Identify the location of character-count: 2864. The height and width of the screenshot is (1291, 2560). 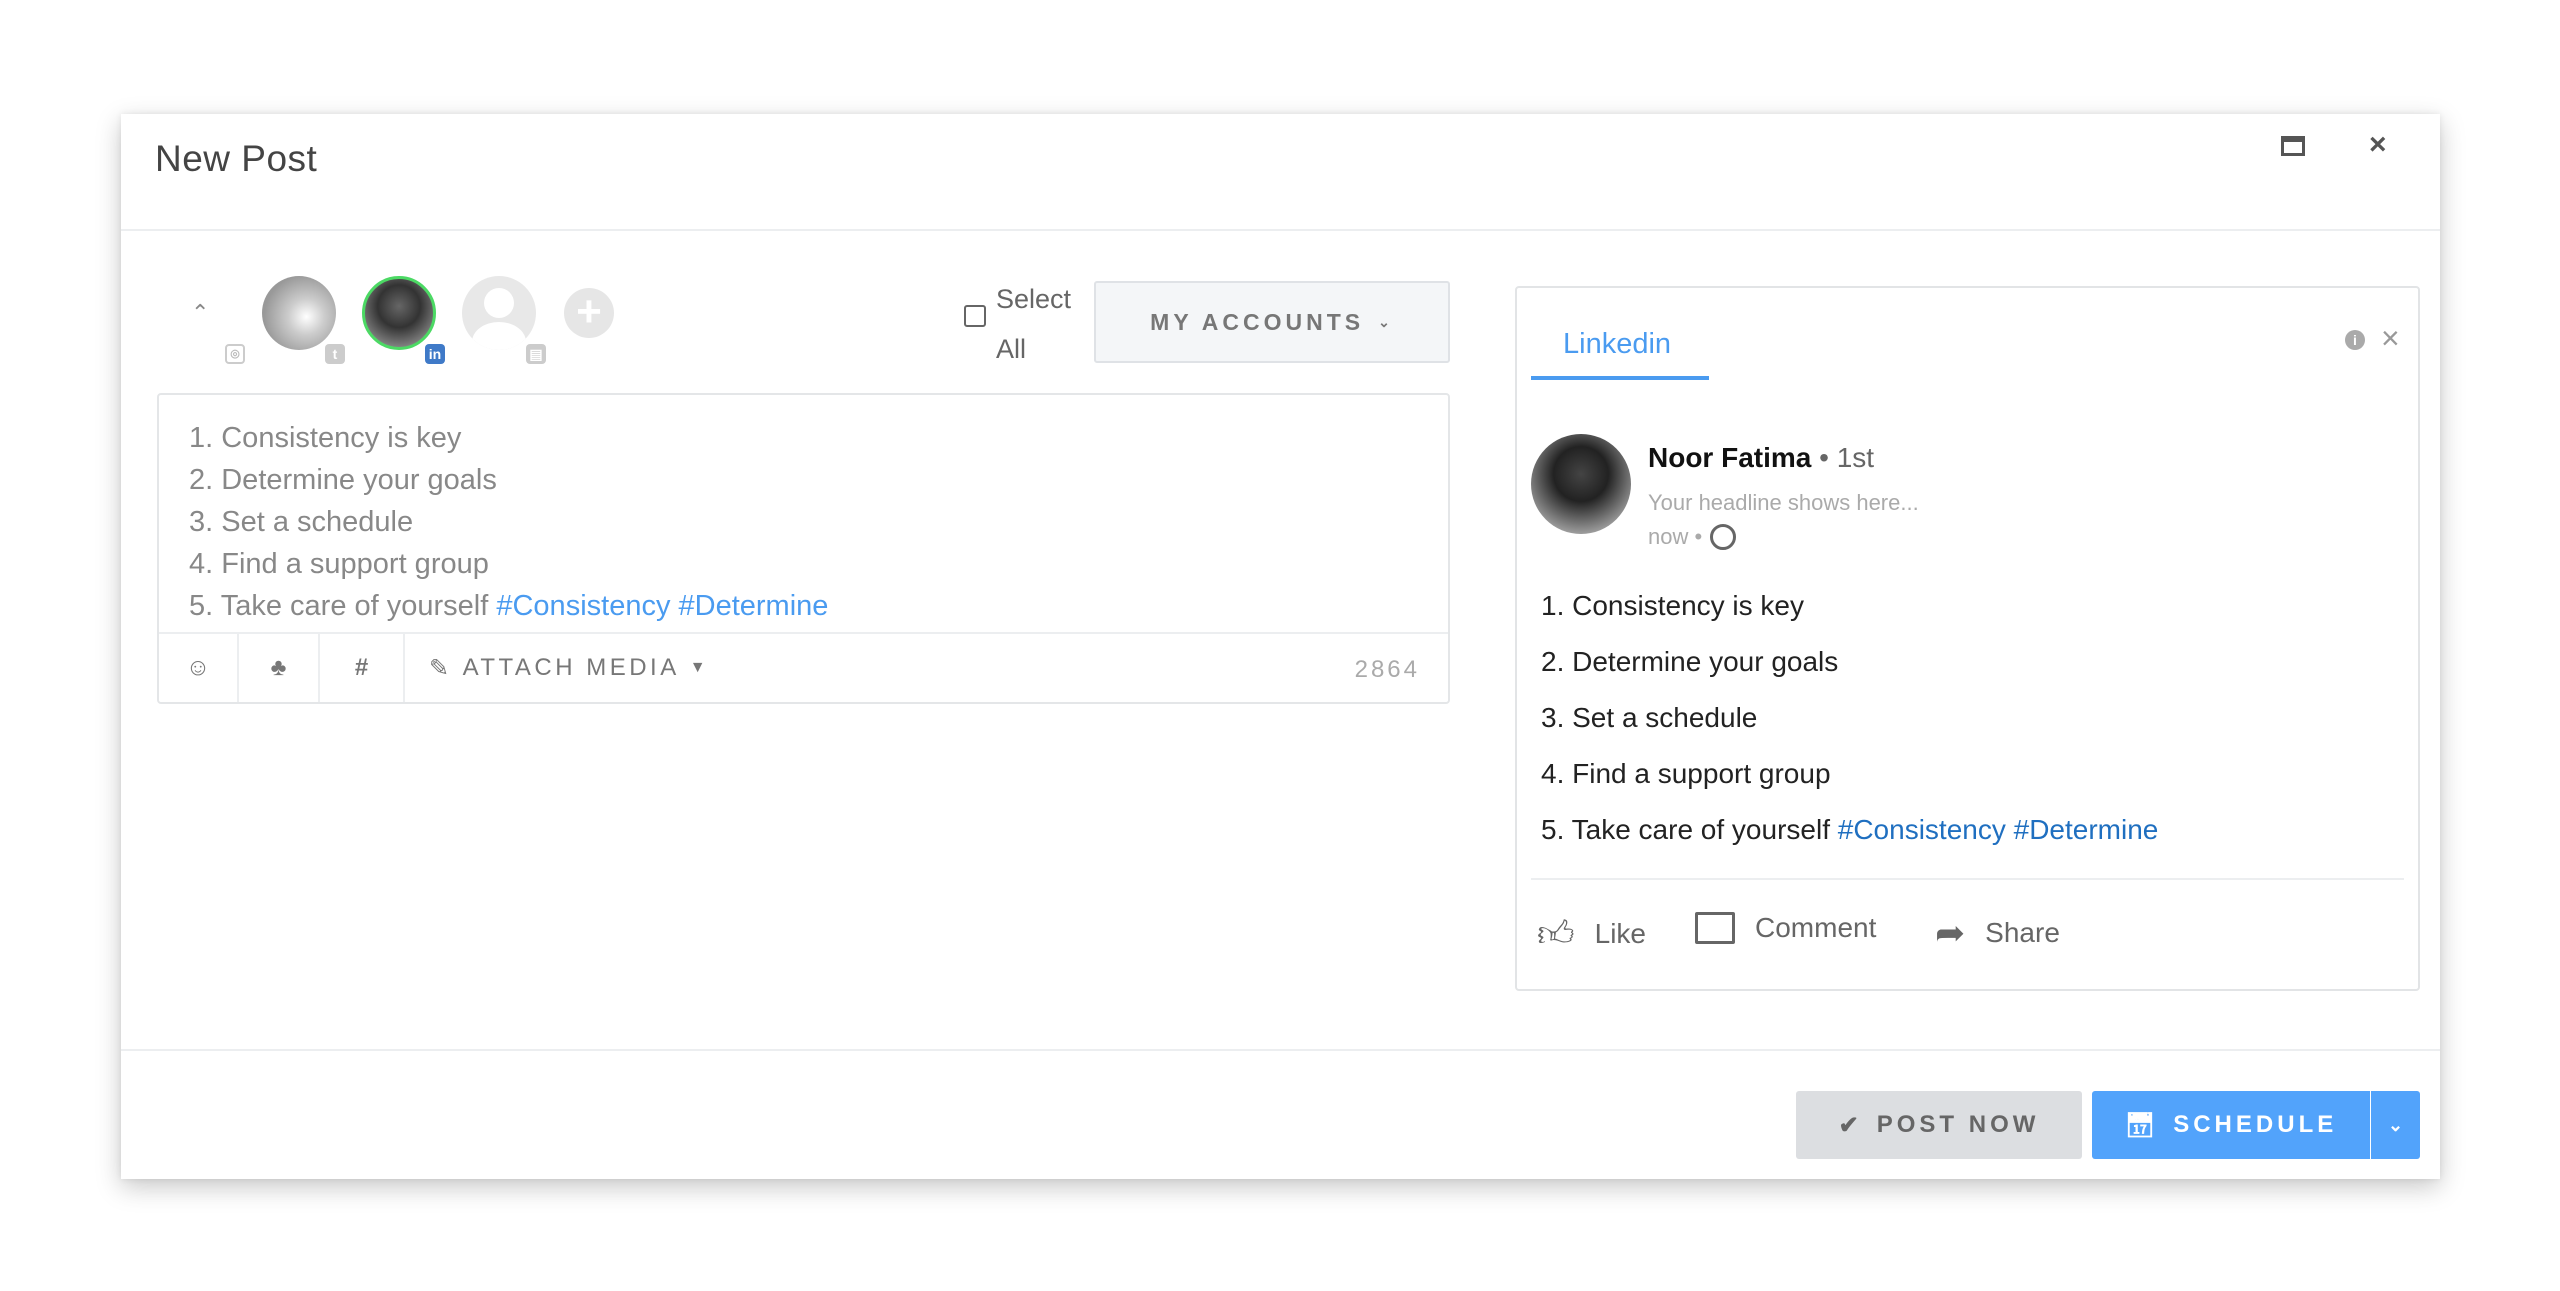
(1387, 669).